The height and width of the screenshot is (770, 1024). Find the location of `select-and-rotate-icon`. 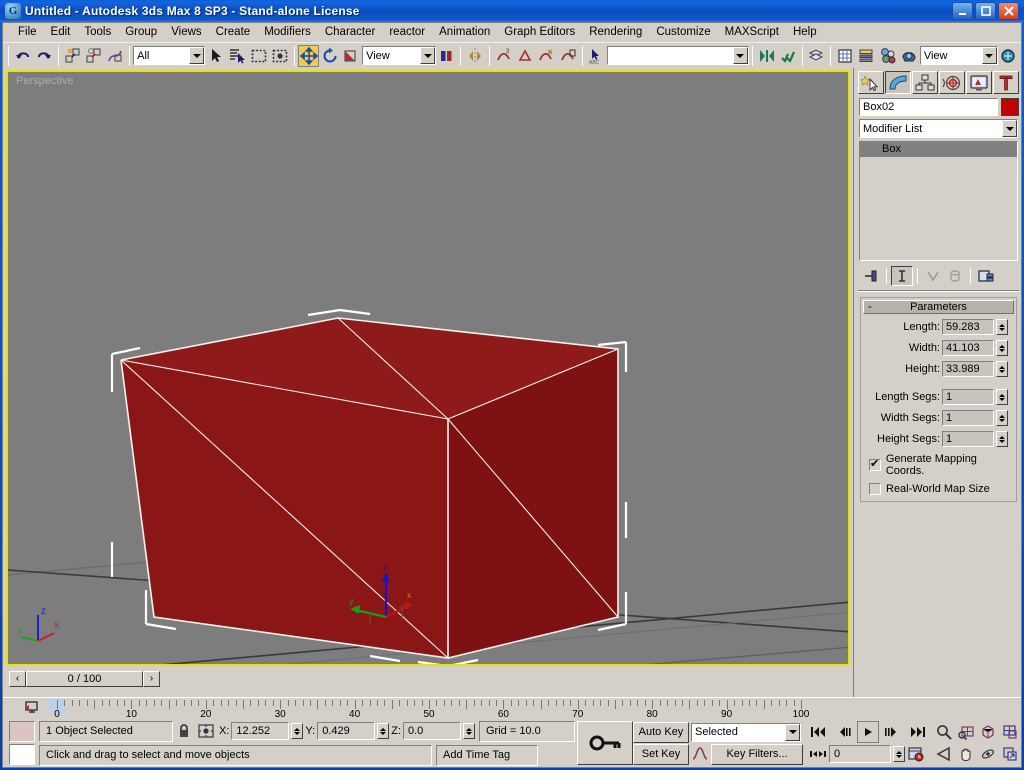

select-and-rotate-icon is located at coordinates (329, 56).